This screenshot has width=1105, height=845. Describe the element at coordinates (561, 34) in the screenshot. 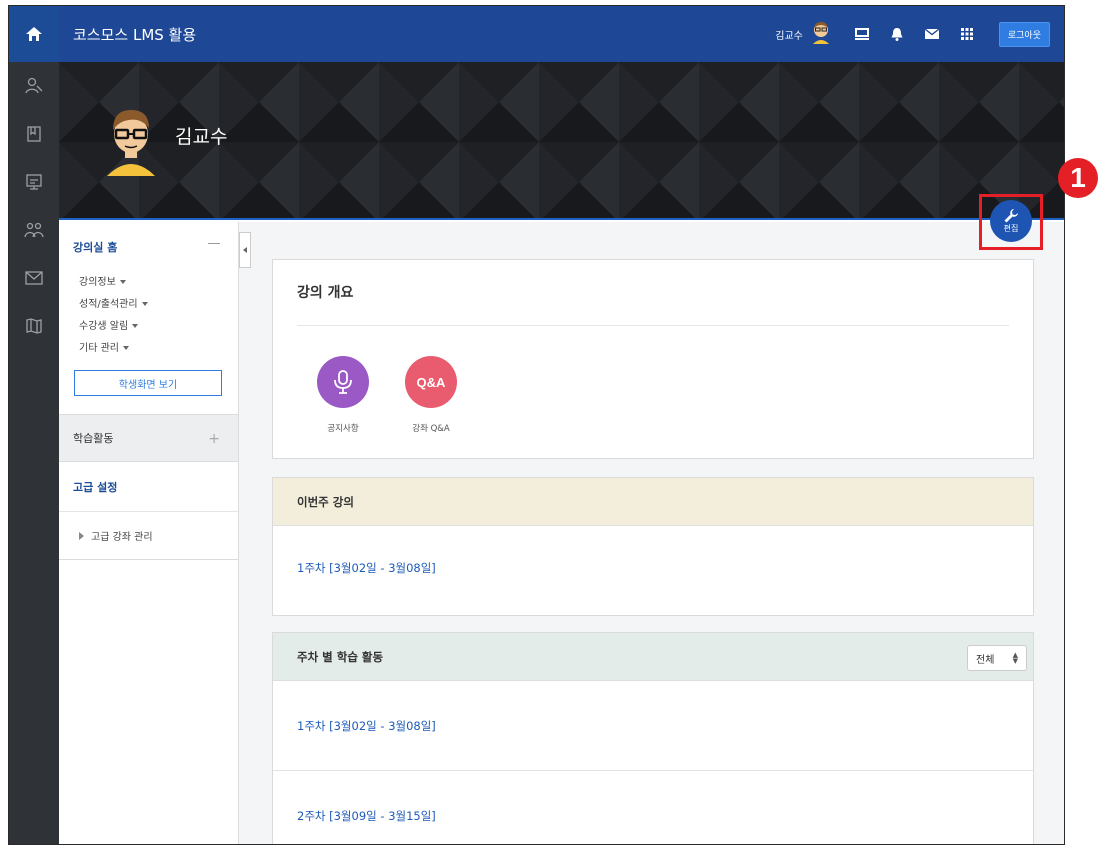

I see `top-bar: 코스모스 LMS 활용 김교수 로그아웃` at that location.